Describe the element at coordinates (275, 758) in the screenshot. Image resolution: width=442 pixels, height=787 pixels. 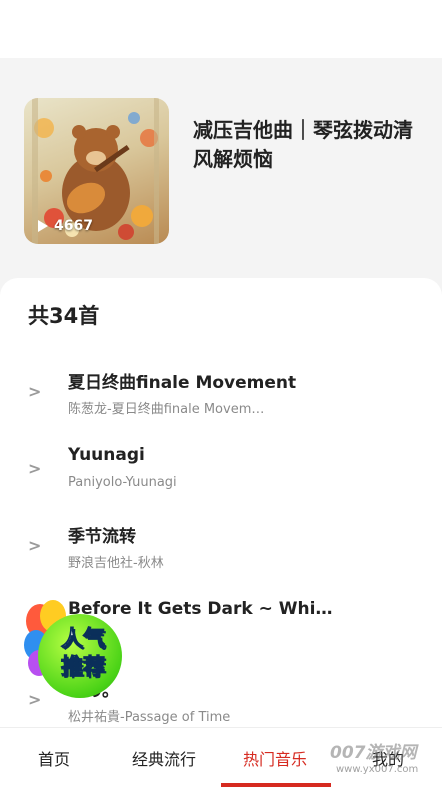
I see `tab-hot-music: 热门音乐` at that location.